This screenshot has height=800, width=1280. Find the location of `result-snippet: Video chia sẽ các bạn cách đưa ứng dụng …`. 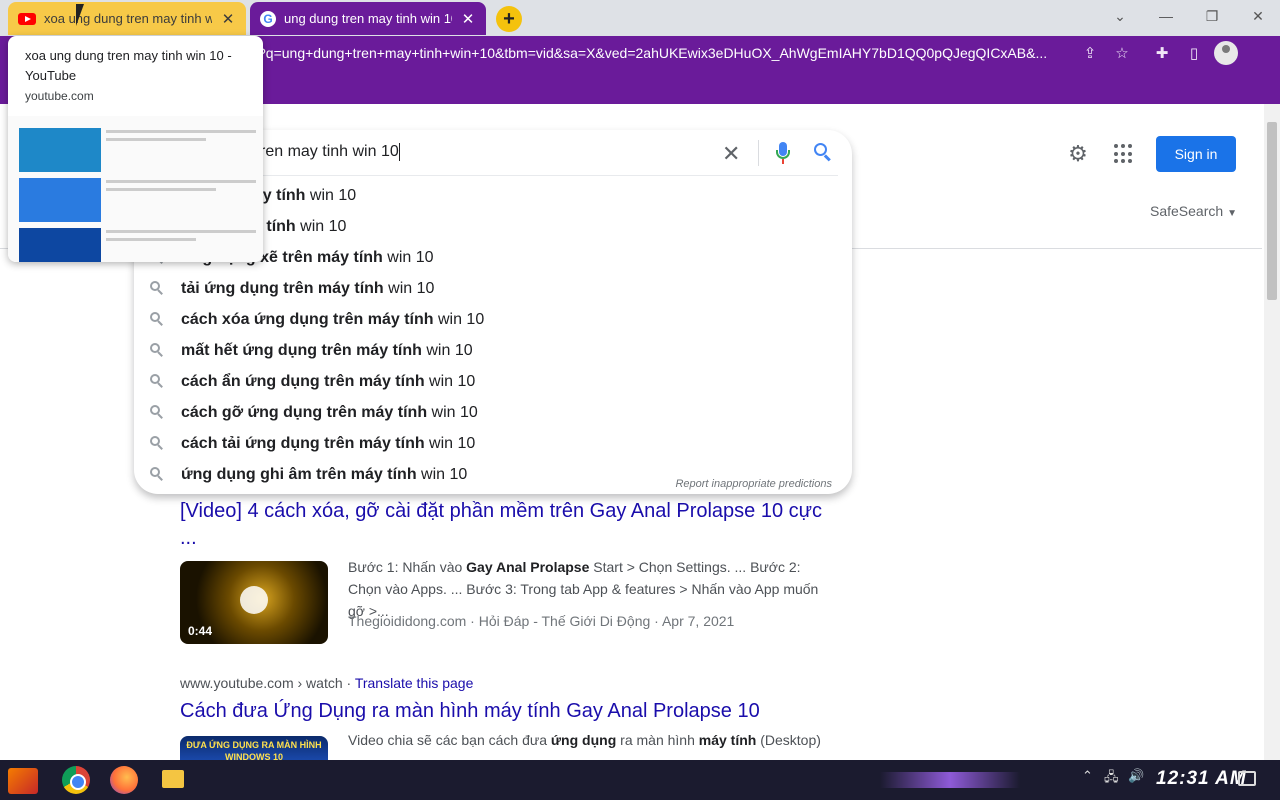

result-snippet: Video chia sẽ các bạn cách đưa ứng dụng … is located at coordinates (584, 740).